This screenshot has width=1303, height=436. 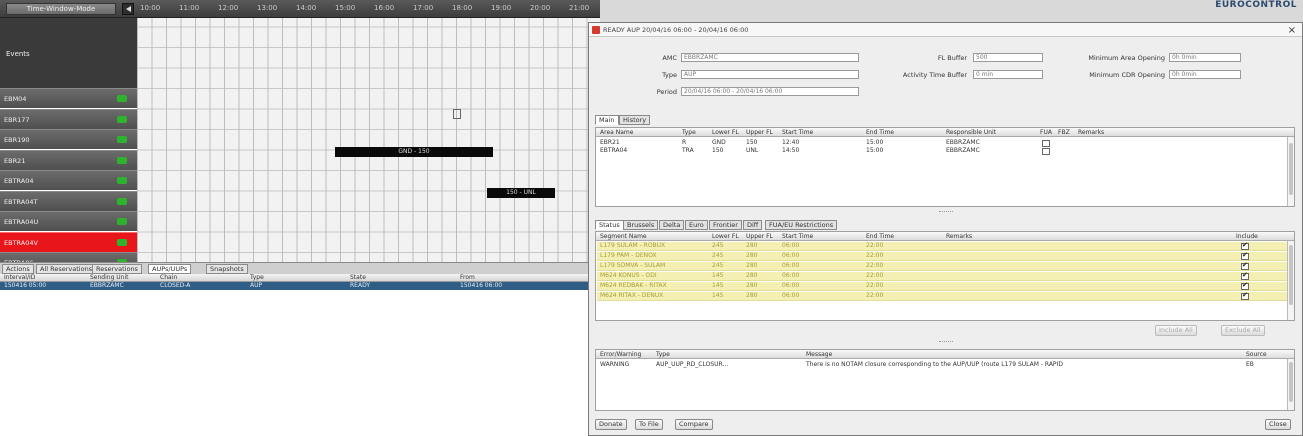 I want to click on area-table-scrollbar, so click(x=1290, y=171).